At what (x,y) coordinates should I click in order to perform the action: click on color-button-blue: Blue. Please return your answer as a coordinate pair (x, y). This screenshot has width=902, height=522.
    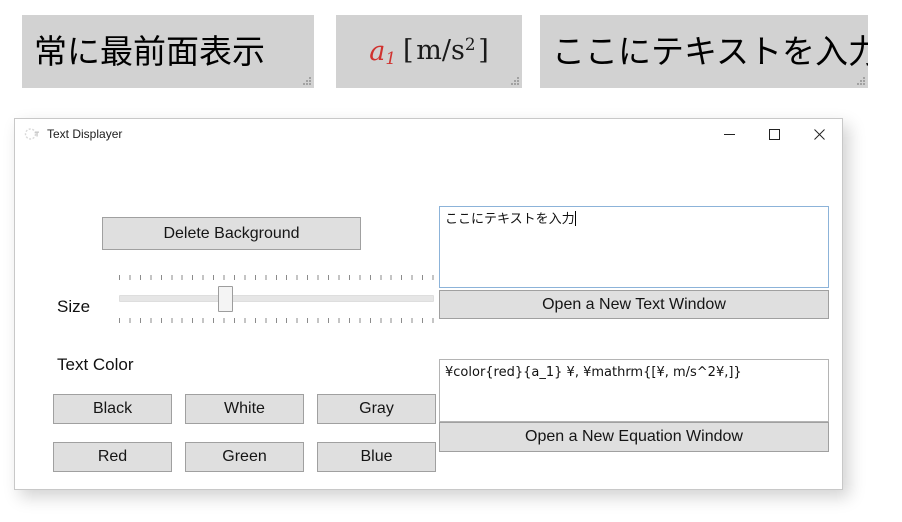
    Looking at the image, I should click on (376, 457).